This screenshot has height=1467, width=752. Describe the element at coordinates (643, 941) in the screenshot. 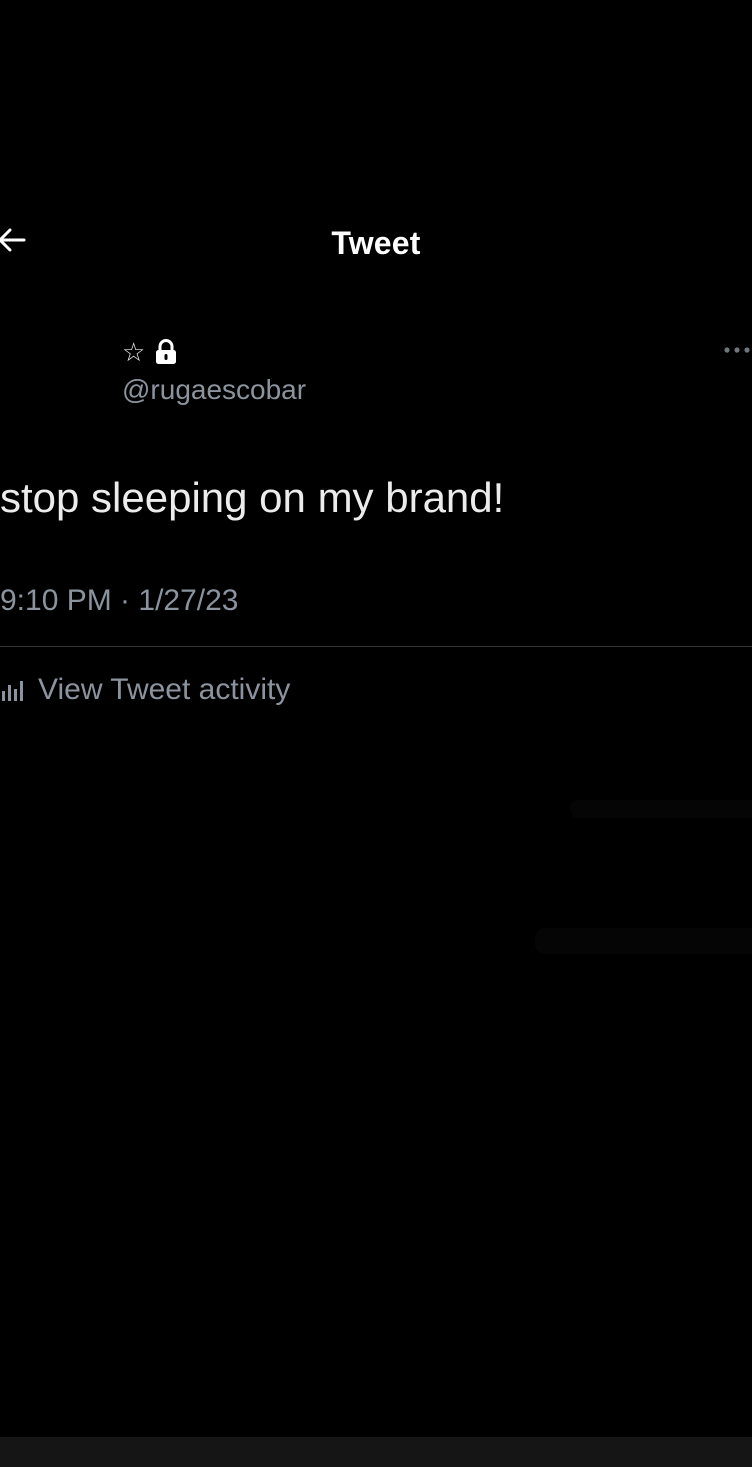

I see `faint-overlay-watermark` at that location.